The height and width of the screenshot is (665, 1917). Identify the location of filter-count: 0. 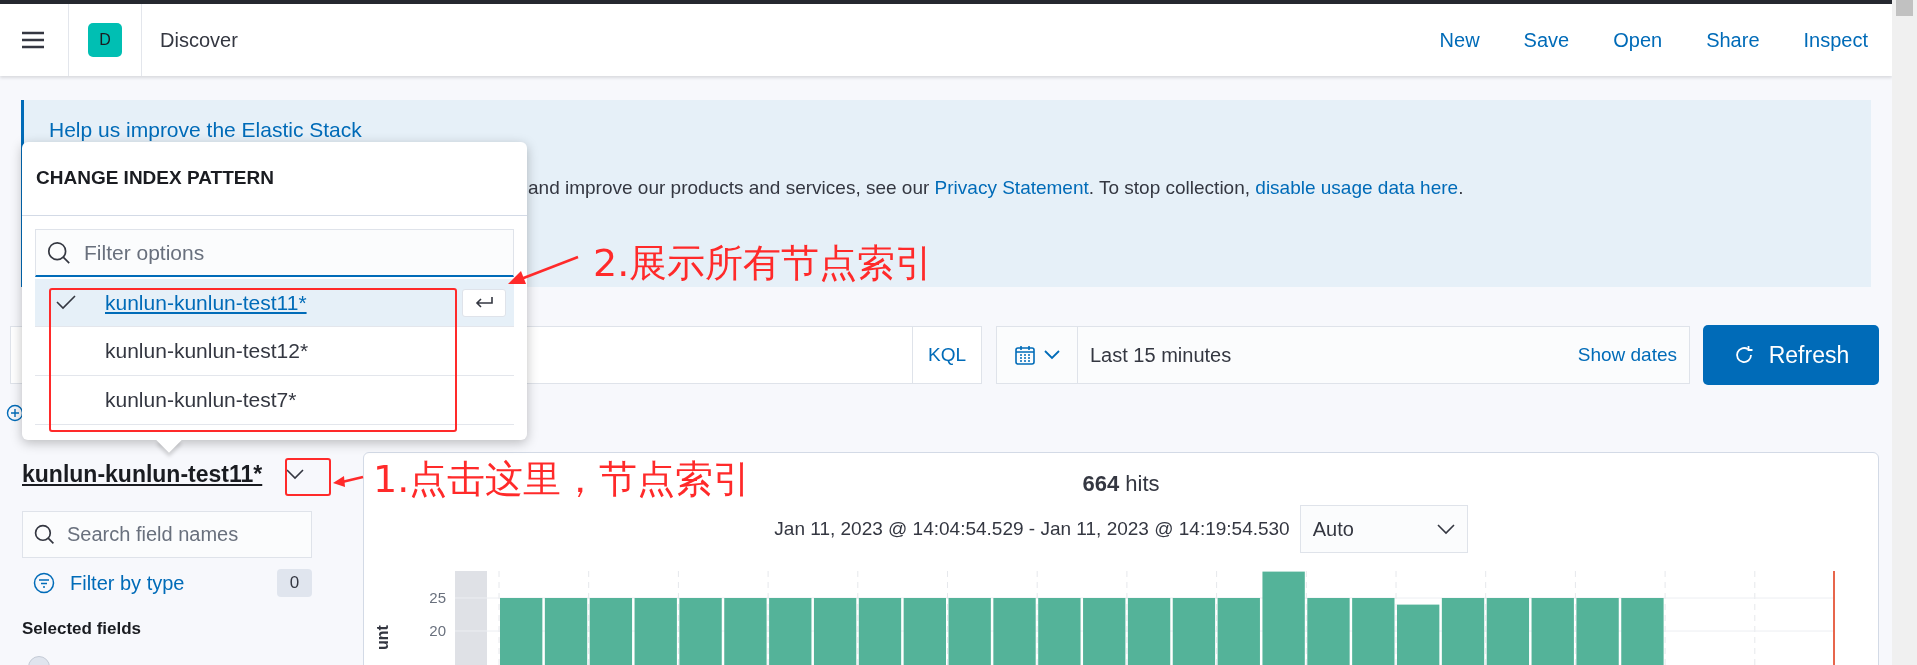
(294, 583).